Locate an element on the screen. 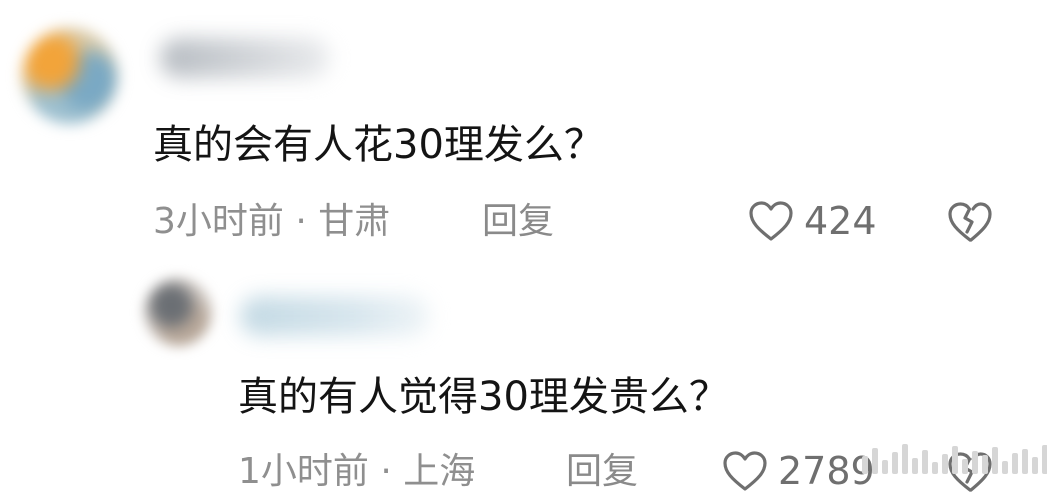  comment-text: 真的有人觉得30理发贵么？ is located at coordinates (483, 397).